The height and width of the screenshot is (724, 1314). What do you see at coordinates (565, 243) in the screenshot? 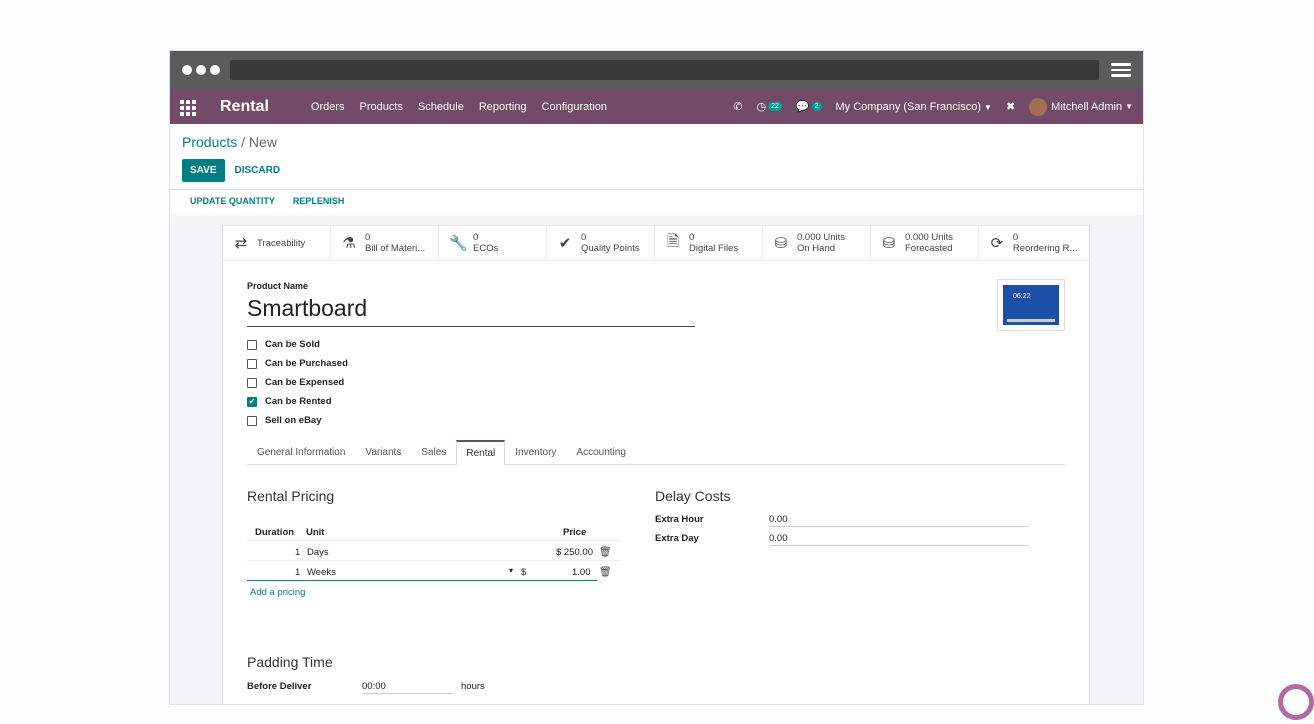
I see `check-icon: ✔` at bounding box center [565, 243].